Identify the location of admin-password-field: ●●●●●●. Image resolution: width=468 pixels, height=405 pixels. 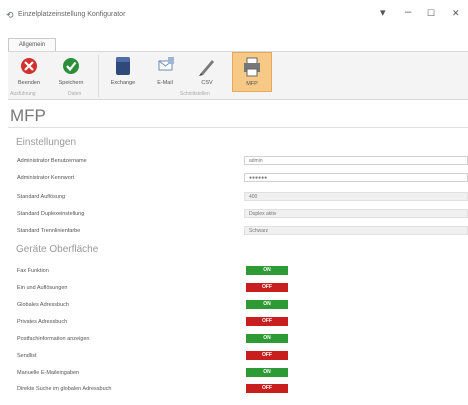
(356, 177).